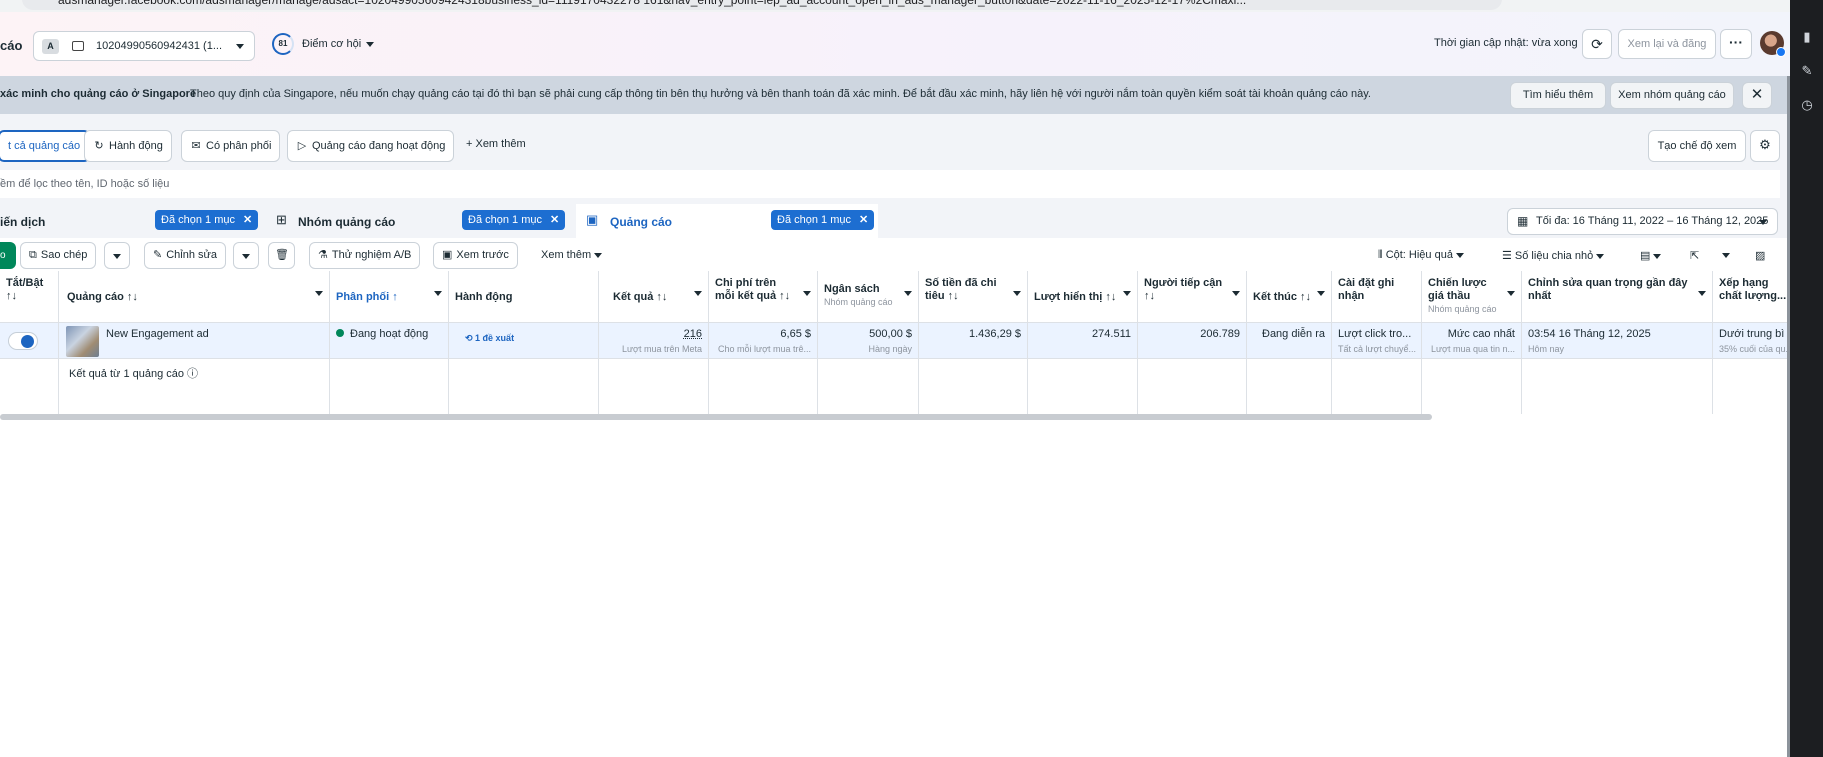 This screenshot has width=1823, height=757. Describe the element at coordinates (763, 297) in the screenshot. I see `column-header-cost-per-result: Chi phí trên mỗi kết quả ↑↓` at that location.